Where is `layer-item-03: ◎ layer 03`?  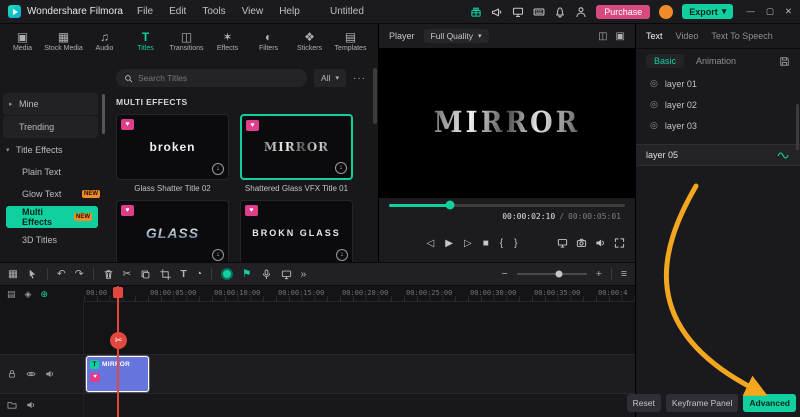 layer-item-03: ◎ layer 03 is located at coordinates (718, 125).